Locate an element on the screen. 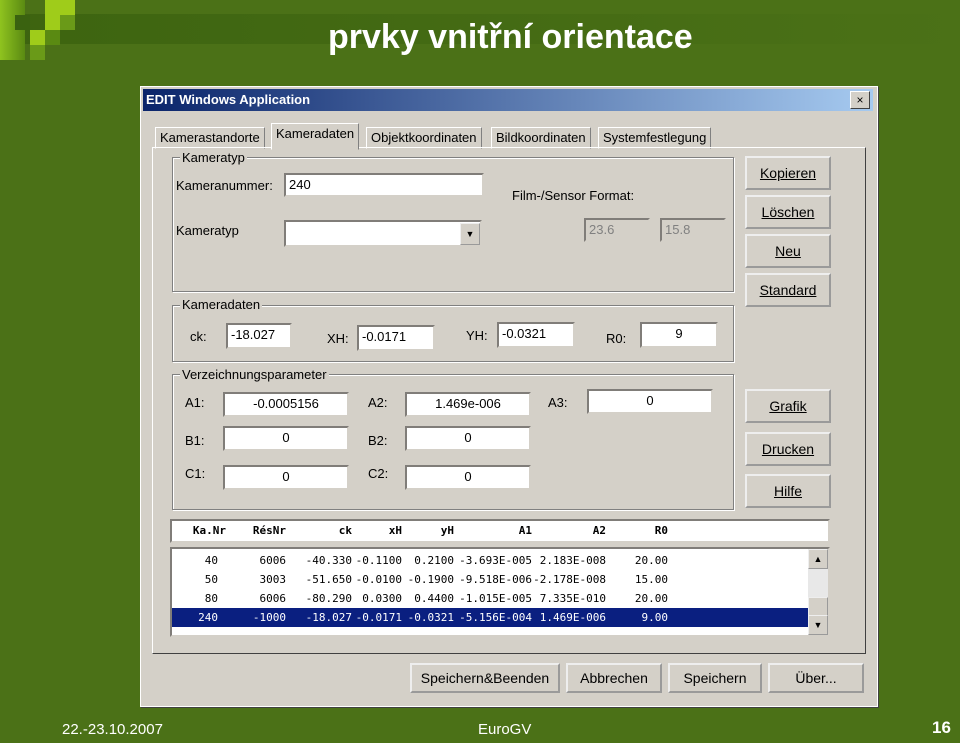  group-label: Verzeichnungsparameter is located at coordinates (254, 374).